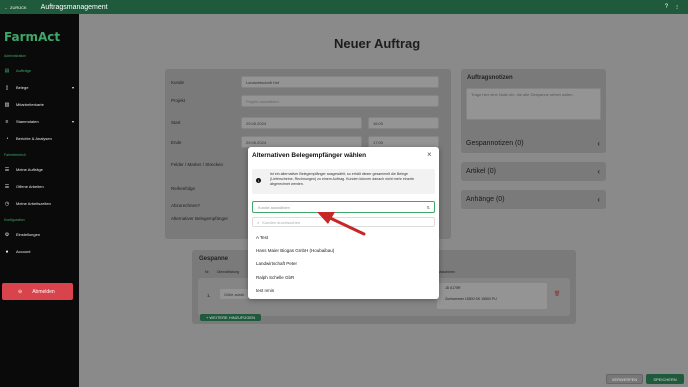 The image size is (688, 387). Describe the element at coordinates (209, 295) in the screenshot. I see `row-number: 1.` at that location.